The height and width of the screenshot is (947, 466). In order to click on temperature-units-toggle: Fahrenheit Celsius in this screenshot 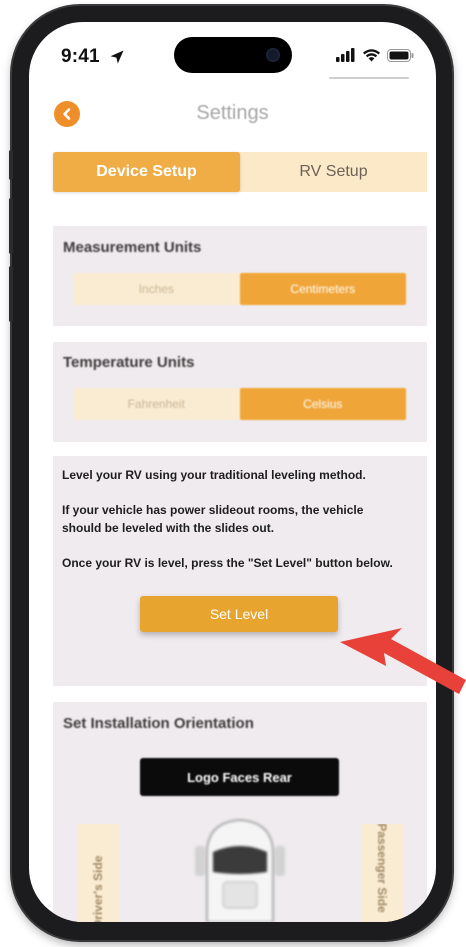, I will do `click(239, 404)`.